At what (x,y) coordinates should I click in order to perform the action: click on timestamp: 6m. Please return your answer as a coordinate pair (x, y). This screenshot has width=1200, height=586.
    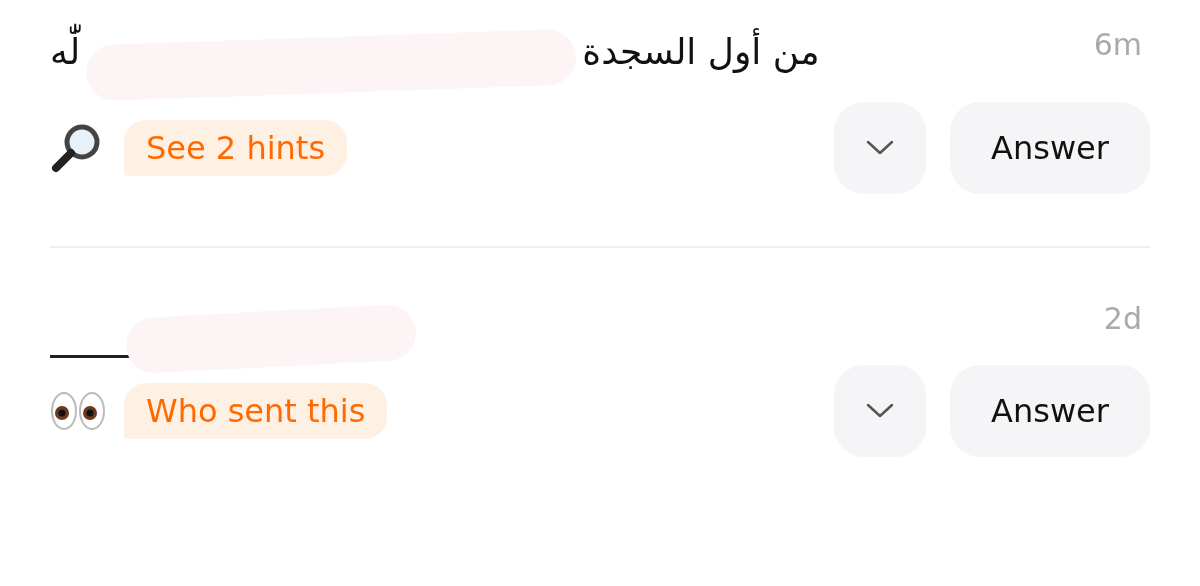
    Looking at the image, I should click on (1118, 45).